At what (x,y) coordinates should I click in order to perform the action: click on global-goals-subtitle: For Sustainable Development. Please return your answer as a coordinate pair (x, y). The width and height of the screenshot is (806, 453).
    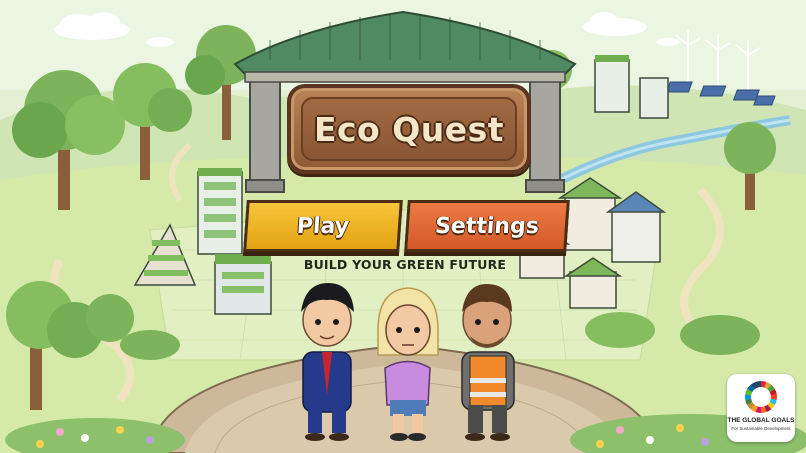
    Looking at the image, I should click on (761, 428).